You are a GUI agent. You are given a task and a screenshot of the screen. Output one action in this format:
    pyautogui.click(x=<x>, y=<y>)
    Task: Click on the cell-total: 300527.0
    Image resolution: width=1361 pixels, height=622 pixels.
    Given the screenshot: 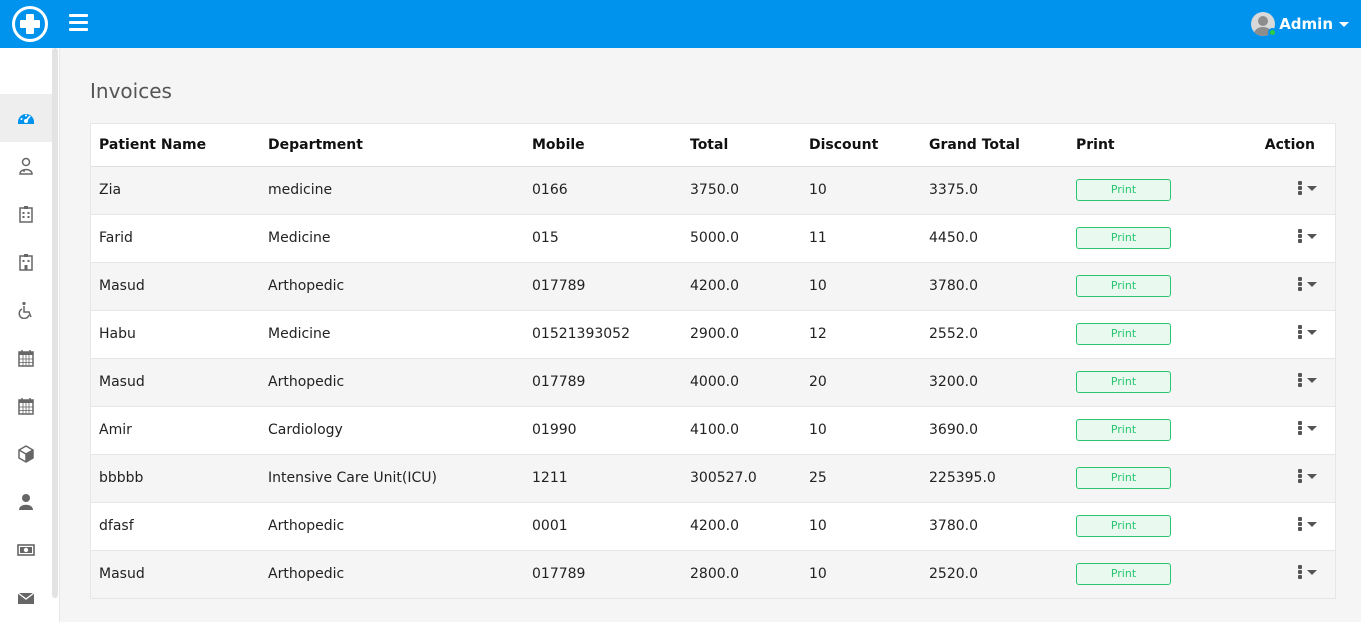 What is the action you would take?
    pyautogui.click(x=741, y=477)
    